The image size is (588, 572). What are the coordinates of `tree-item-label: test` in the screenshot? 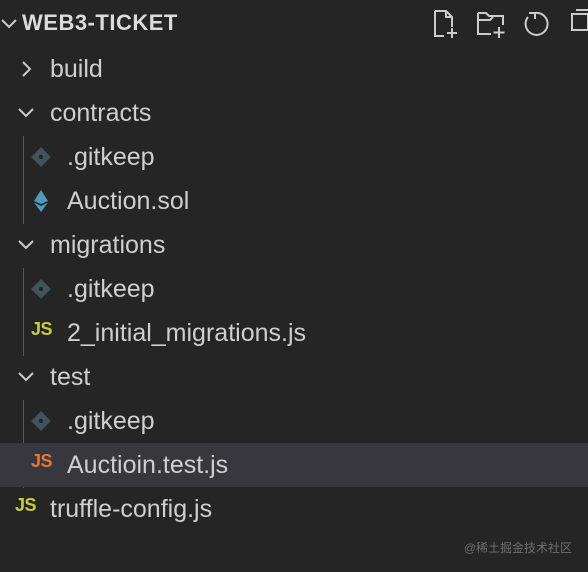 It's located at (70, 377).